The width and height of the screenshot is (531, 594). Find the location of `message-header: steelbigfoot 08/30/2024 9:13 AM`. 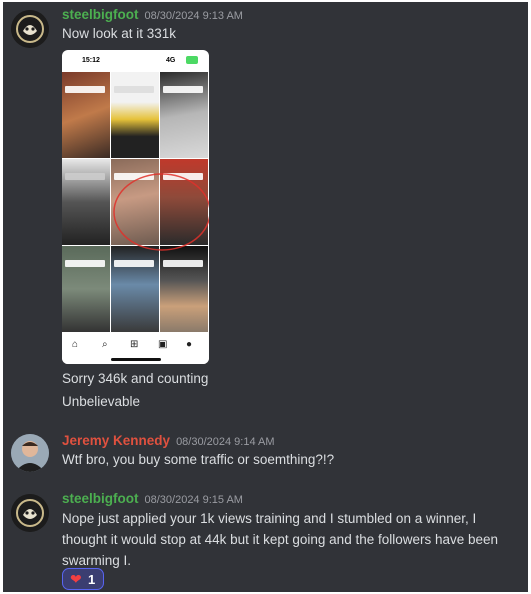

message-header: steelbigfoot 08/30/2024 9:13 AM is located at coordinates (152, 15).